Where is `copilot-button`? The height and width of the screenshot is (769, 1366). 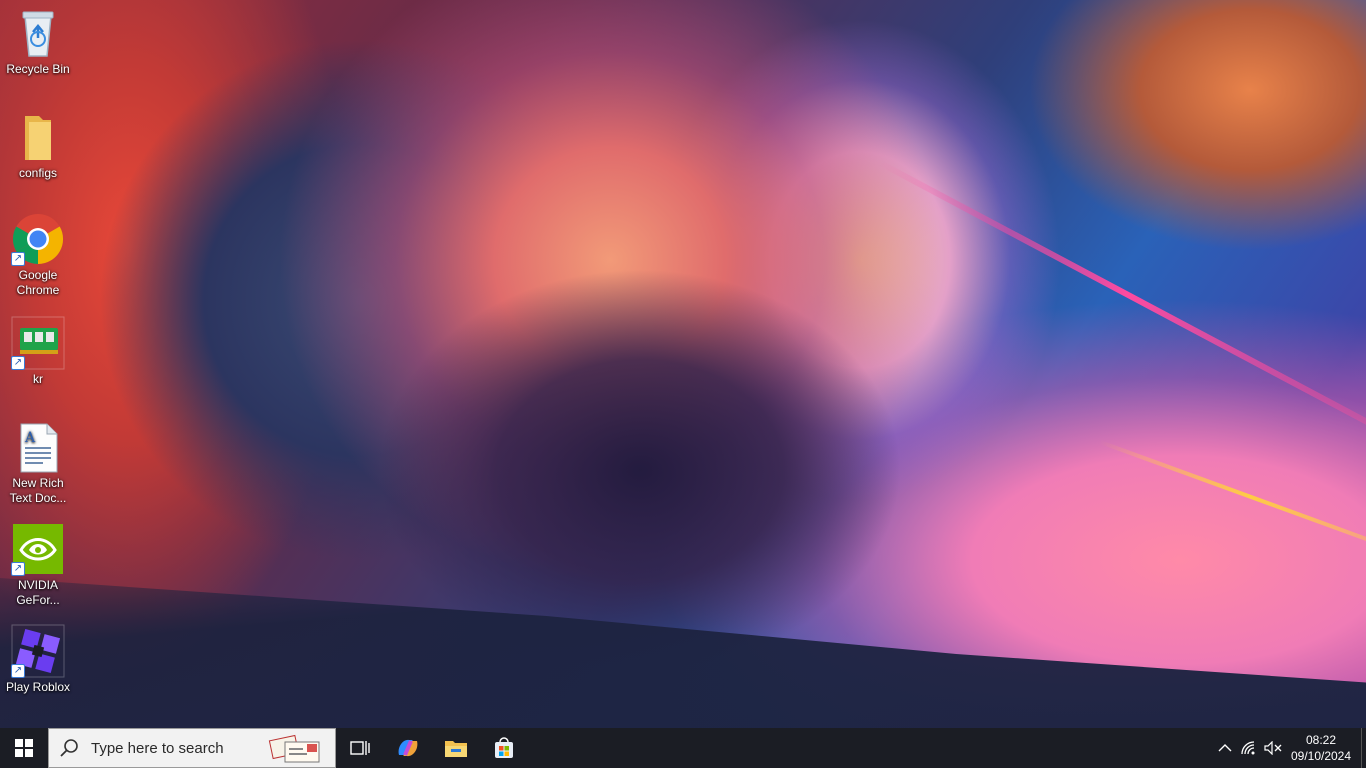
copilot-button is located at coordinates (408, 748).